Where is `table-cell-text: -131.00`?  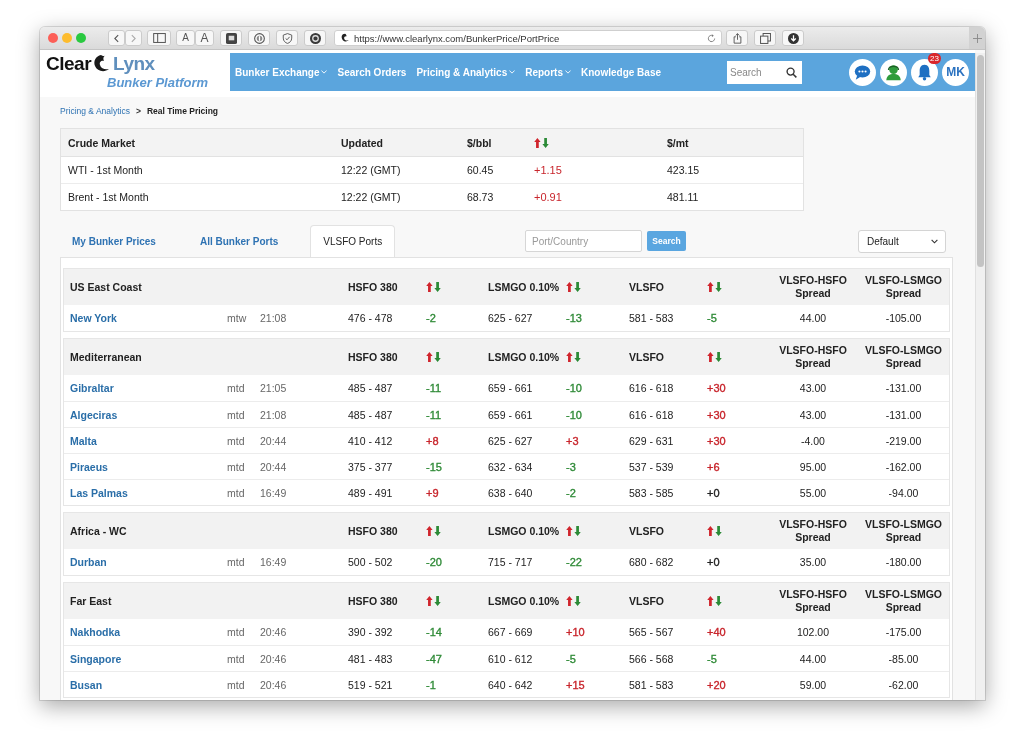
table-cell-text: -131.00 is located at coordinates (903, 388).